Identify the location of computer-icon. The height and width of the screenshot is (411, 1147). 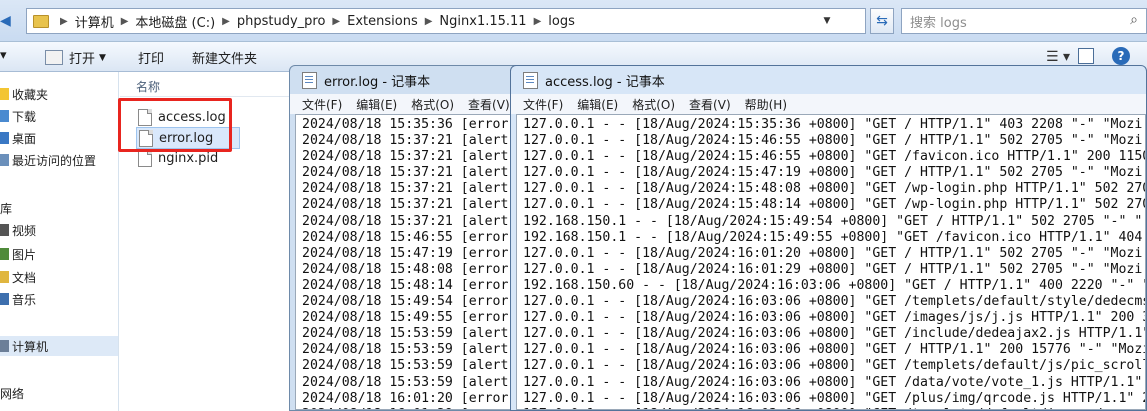
(4, 346).